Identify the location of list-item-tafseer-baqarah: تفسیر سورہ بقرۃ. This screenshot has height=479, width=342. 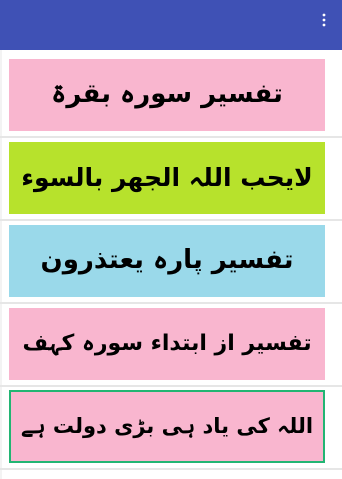
(167, 95).